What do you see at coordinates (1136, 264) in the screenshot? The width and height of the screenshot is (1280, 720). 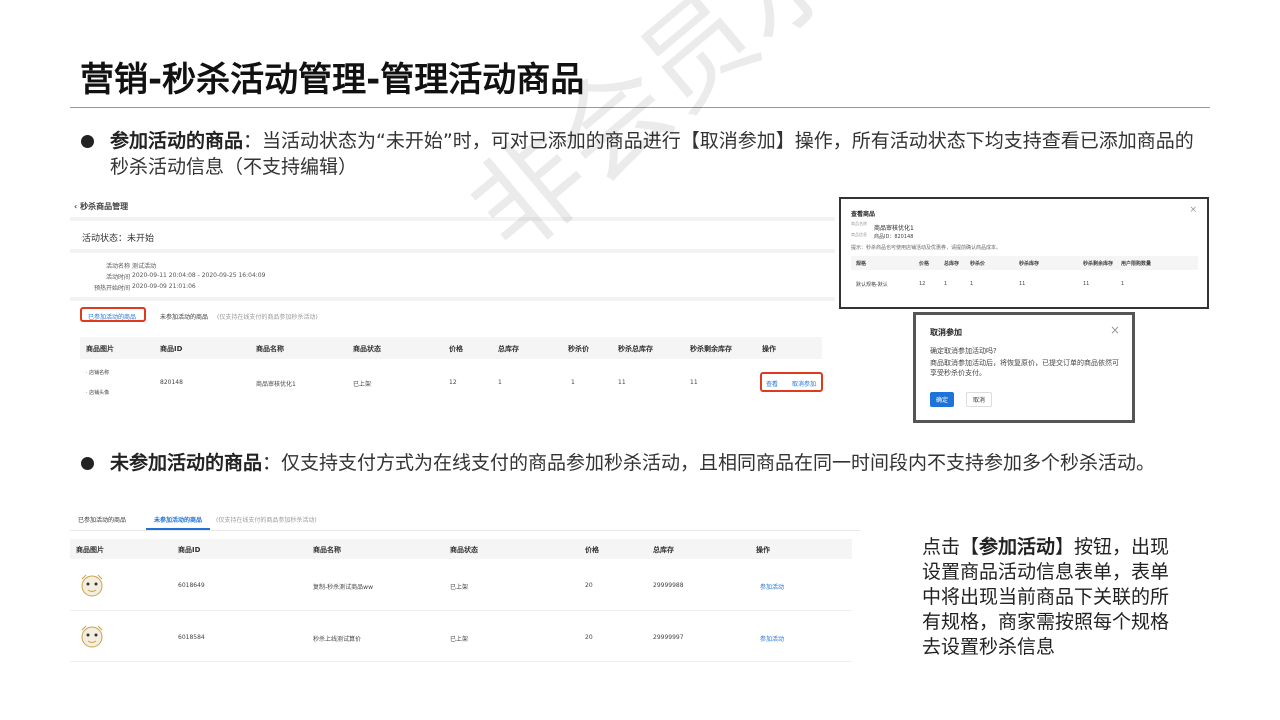 I see `th-limit: 用户限购数量` at bounding box center [1136, 264].